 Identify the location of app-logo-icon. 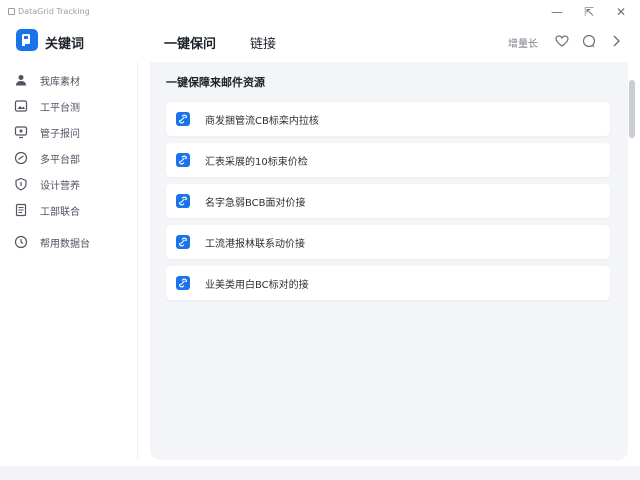
(27, 40).